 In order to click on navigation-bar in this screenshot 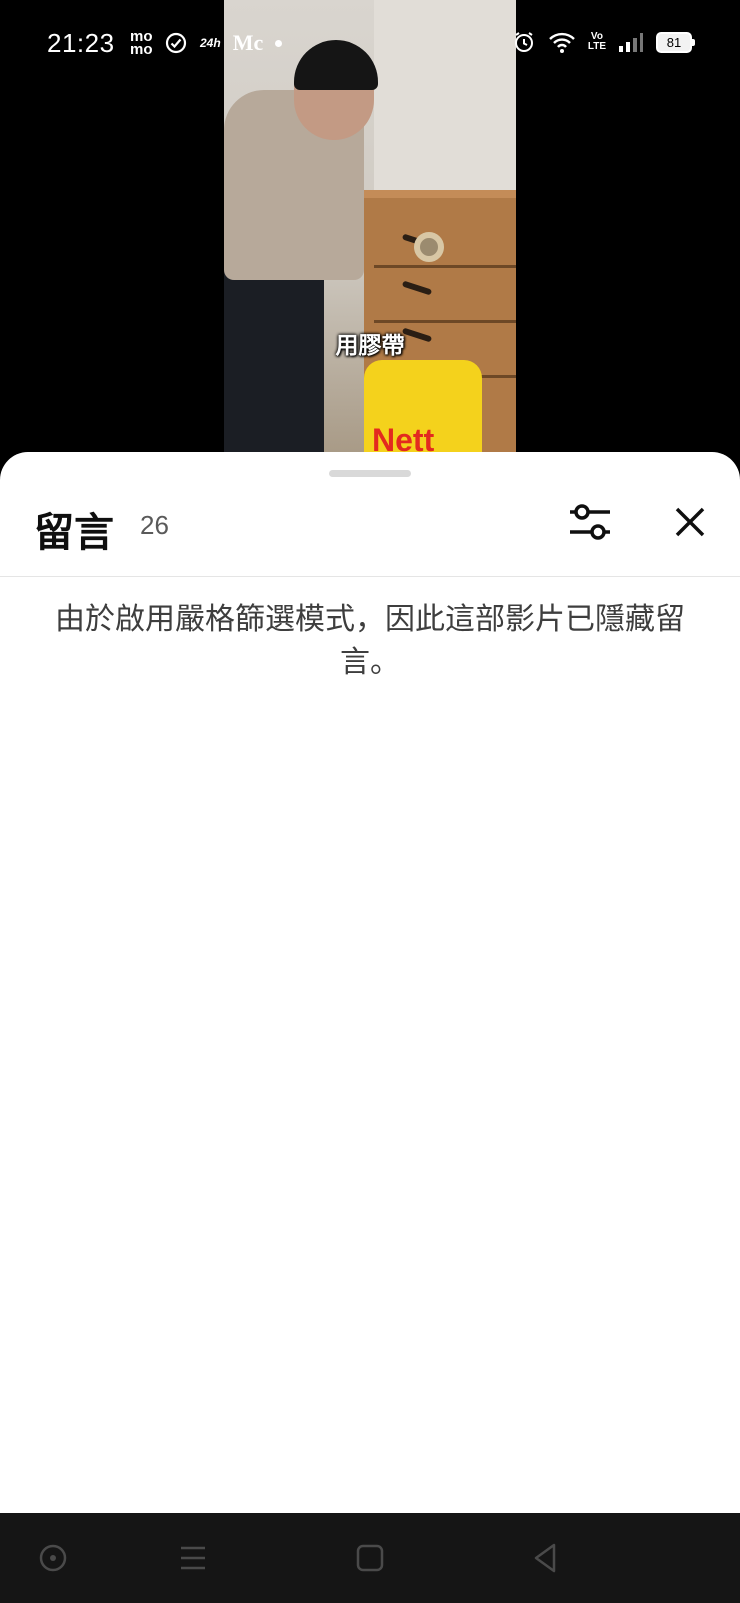, I will do `click(370, 1558)`.